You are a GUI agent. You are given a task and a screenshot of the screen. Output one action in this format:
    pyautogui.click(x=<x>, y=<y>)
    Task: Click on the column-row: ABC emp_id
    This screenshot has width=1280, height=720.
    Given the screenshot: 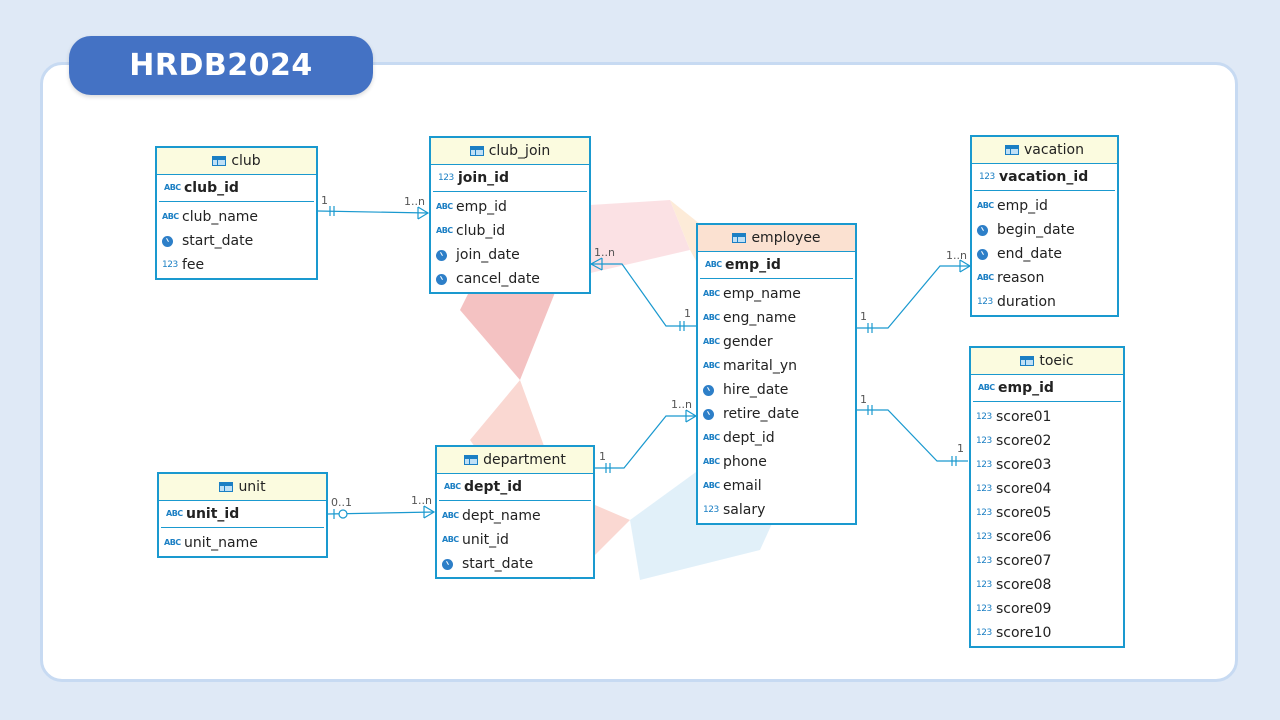 What is the action you would take?
    pyautogui.click(x=1012, y=206)
    